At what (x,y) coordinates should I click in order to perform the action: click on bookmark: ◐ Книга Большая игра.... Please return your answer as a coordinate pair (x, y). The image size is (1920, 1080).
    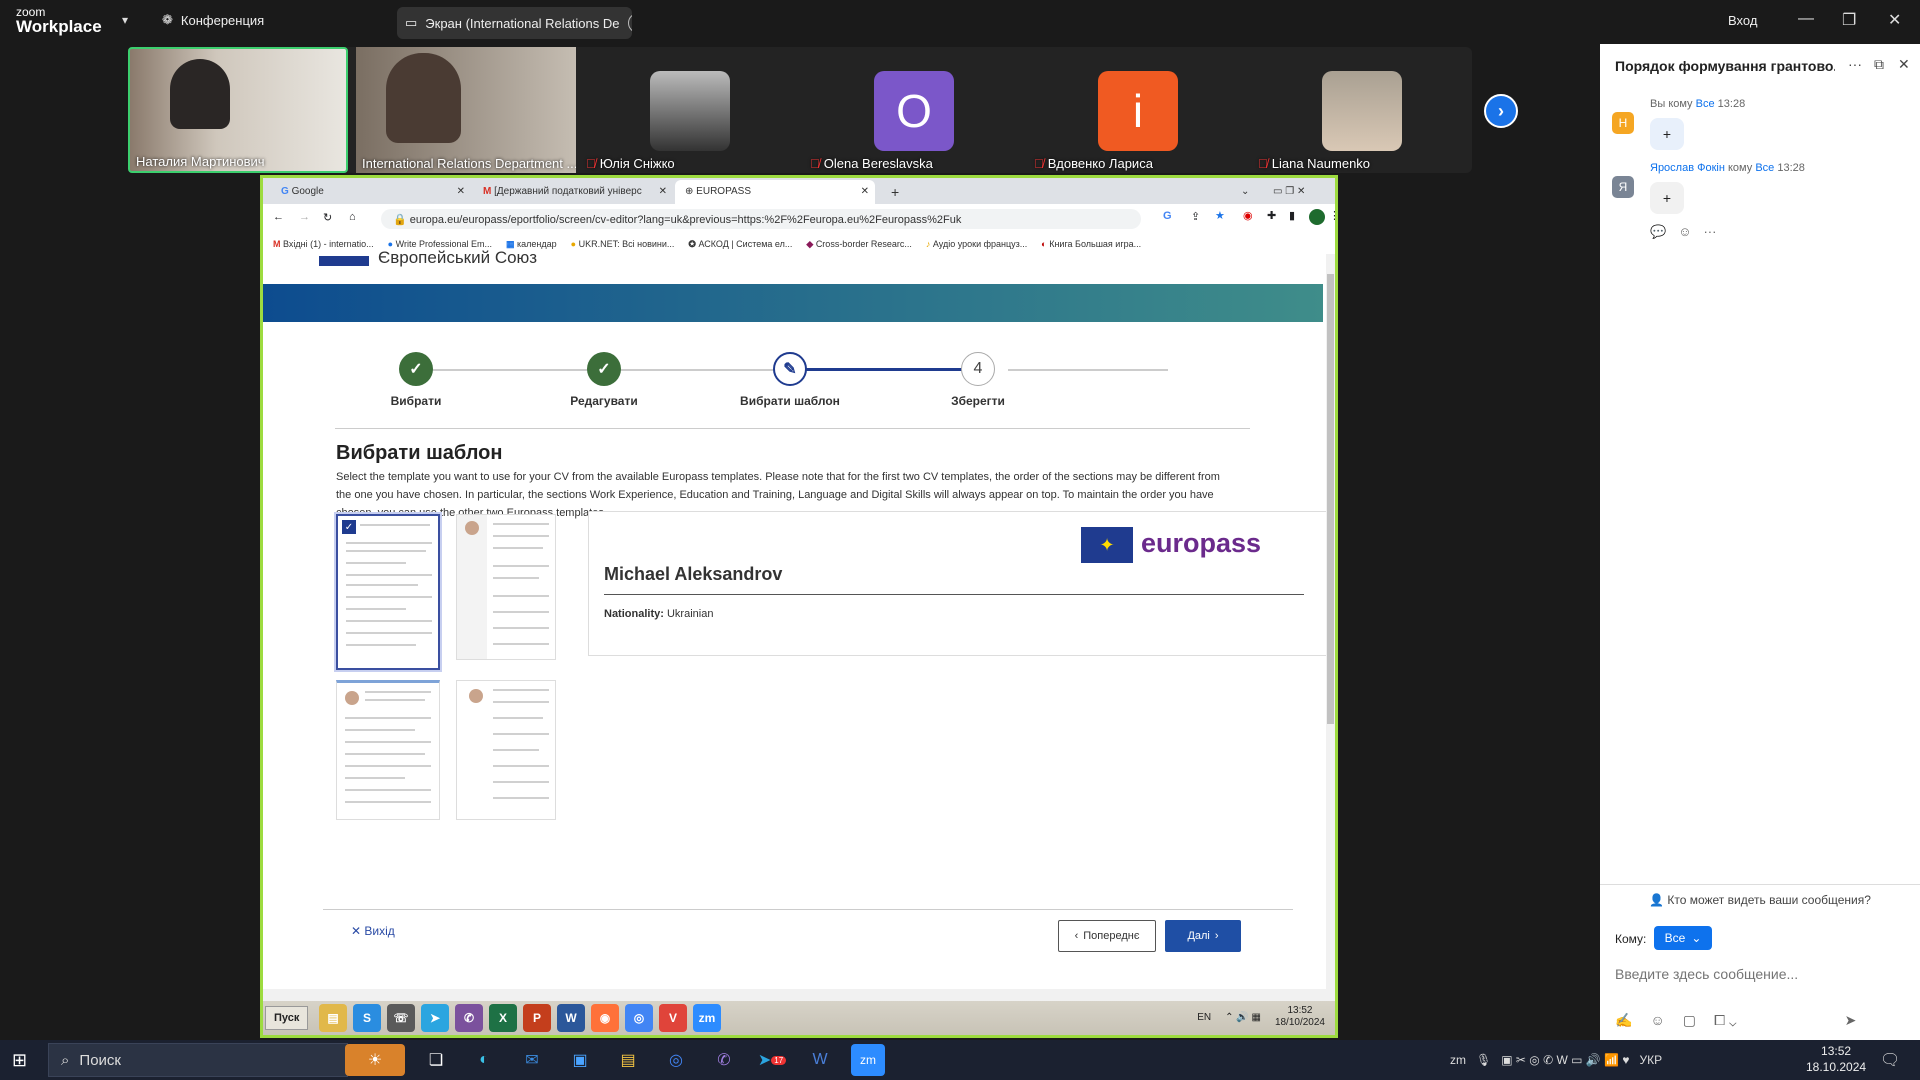
    Looking at the image, I should click on (1091, 244).